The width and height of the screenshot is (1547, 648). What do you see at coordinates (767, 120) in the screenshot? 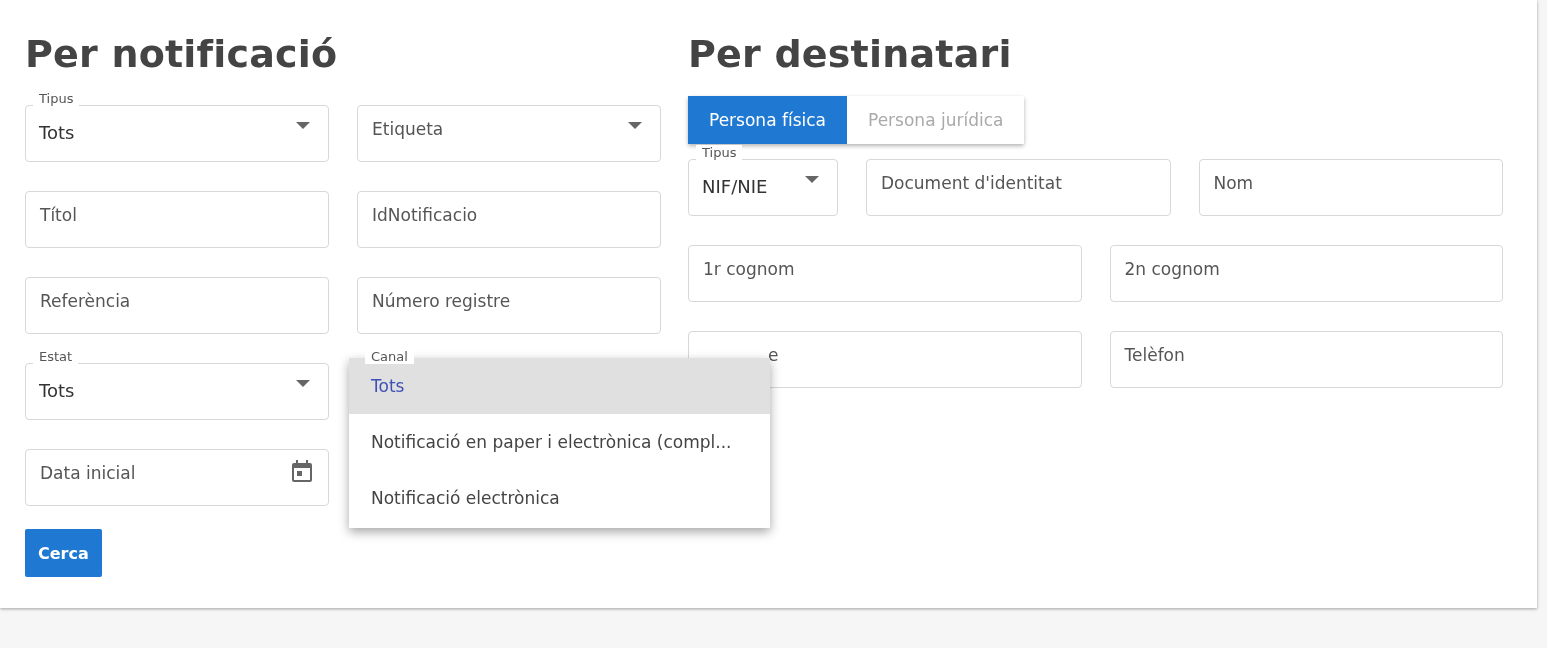
I see `toggle-tab: Persona física` at bounding box center [767, 120].